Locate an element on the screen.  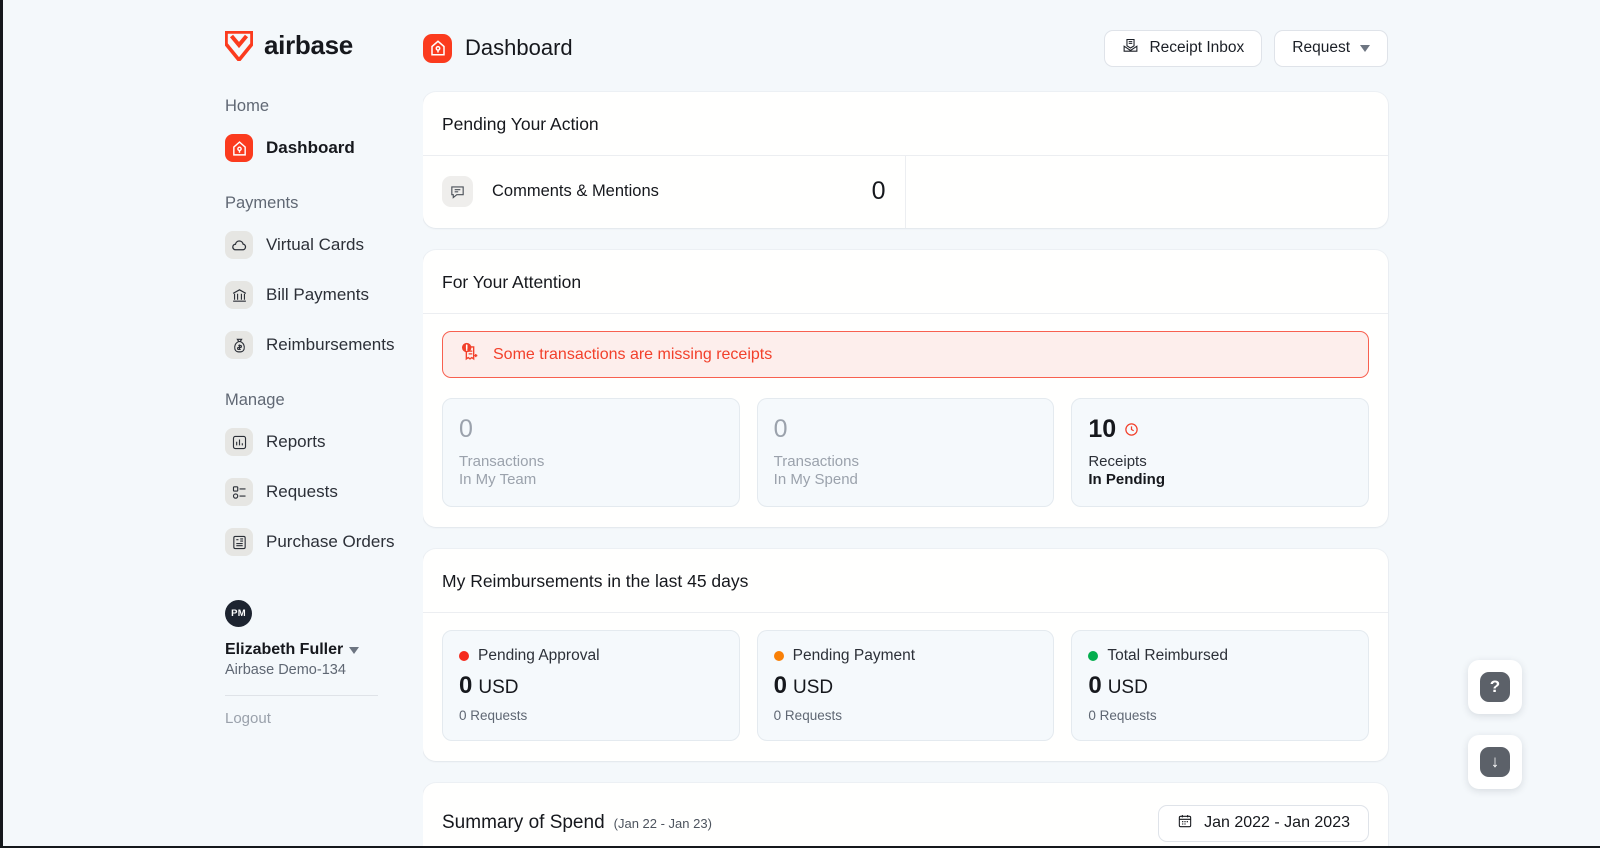
sidebar-item-label: Reimbursements is located at coordinates (330, 344).